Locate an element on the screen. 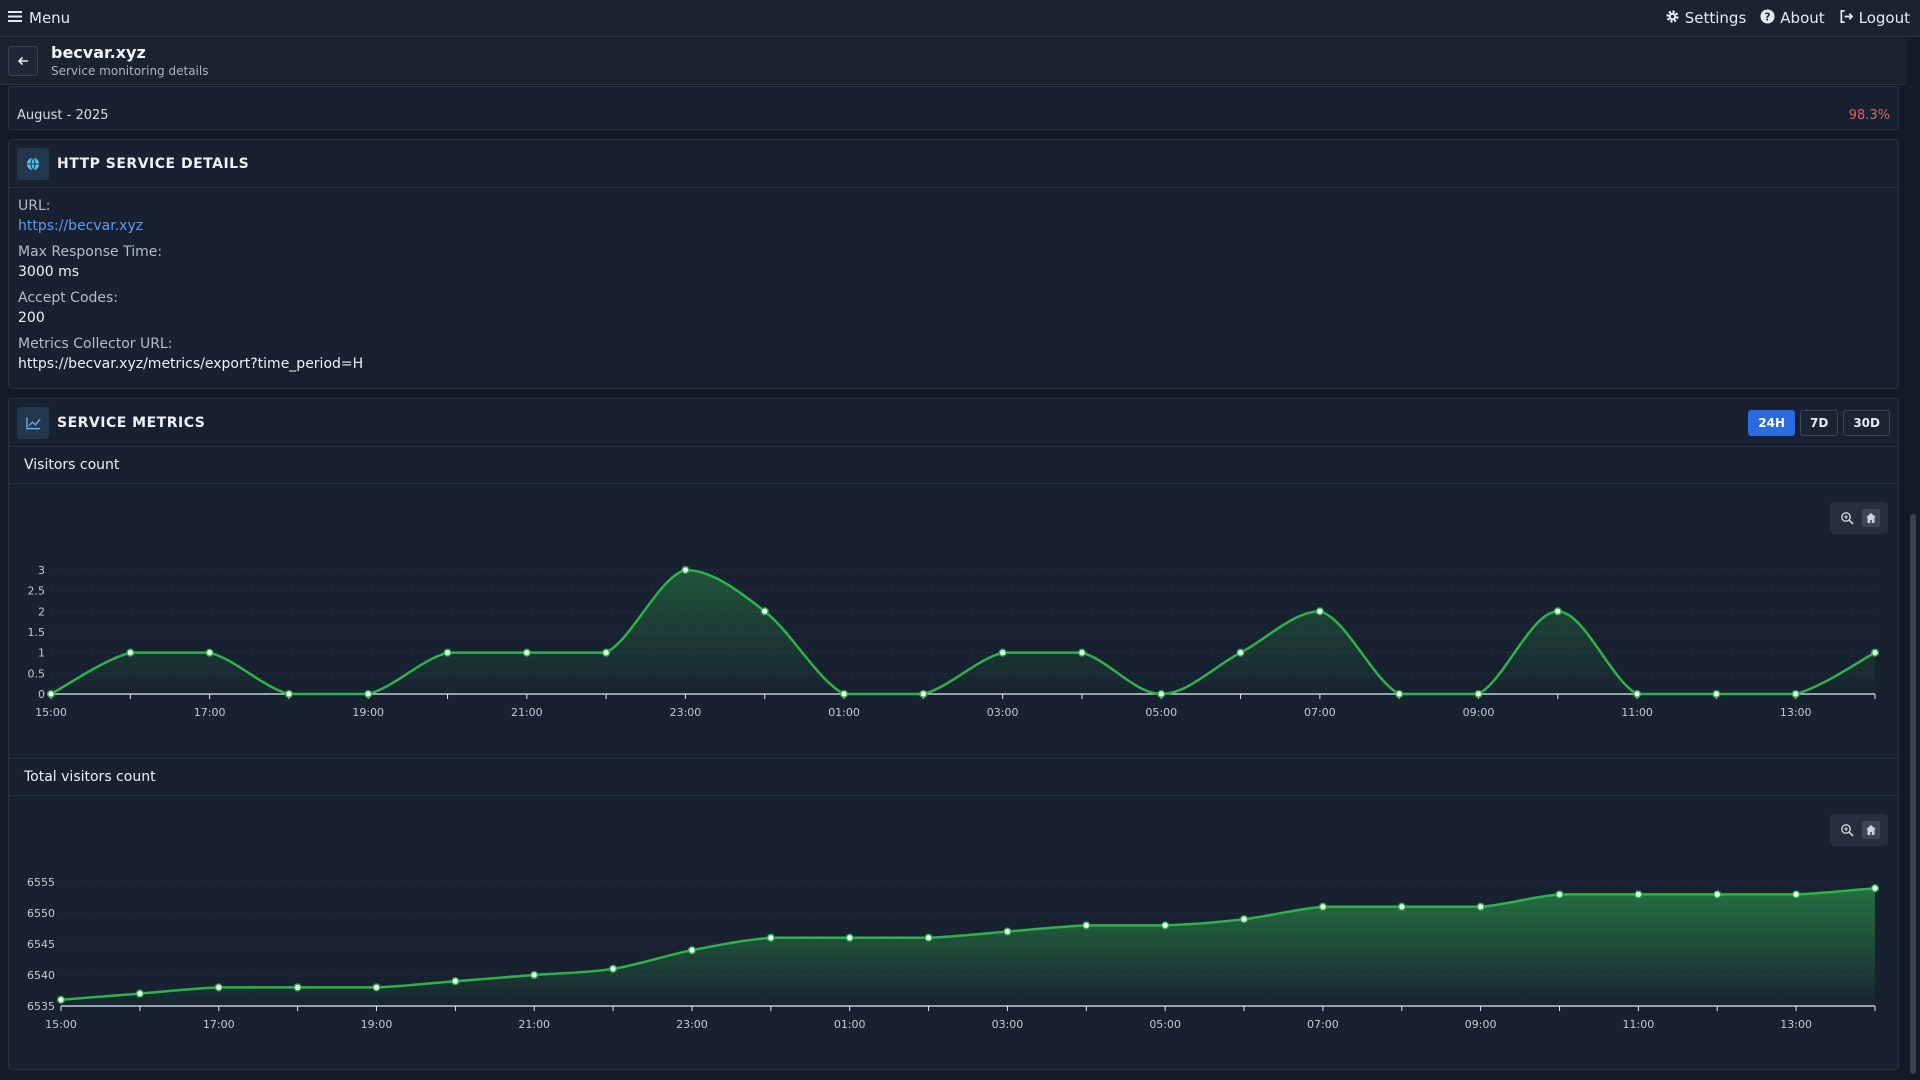 The image size is (1920, 1080). gear-icon is located at coordinates (1672, 18).